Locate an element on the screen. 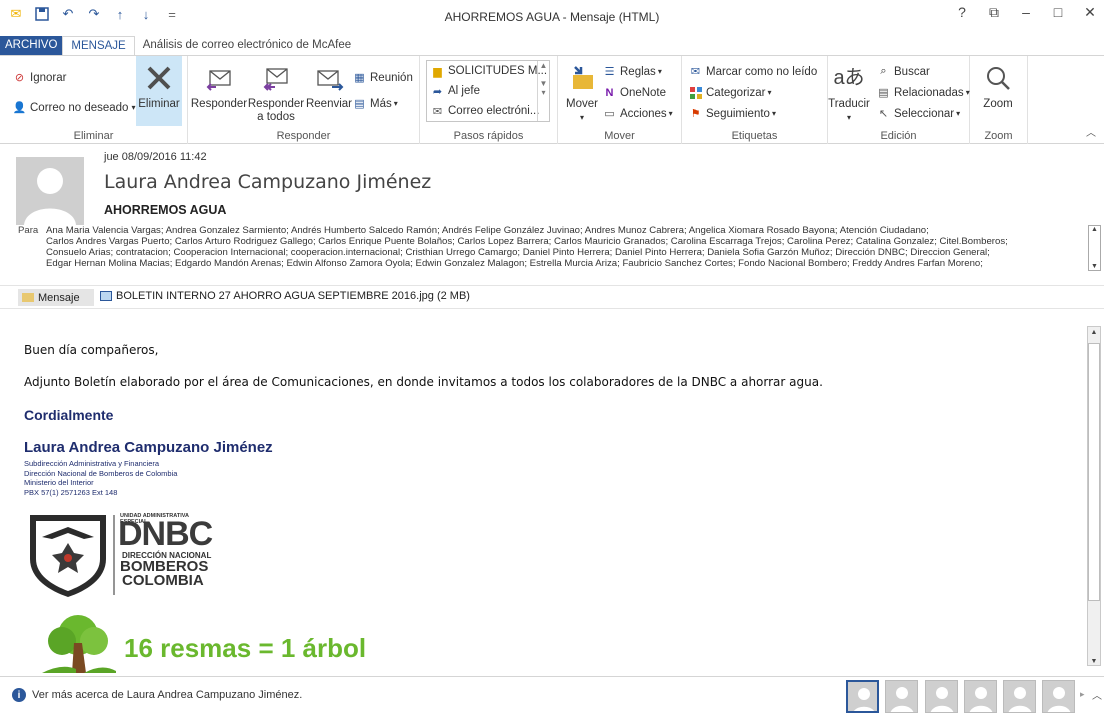 Image resolution: width=1104 pixels, height=713 pixels. related-button: ▤ Relacionadas ▾ is located at coordinates (922, 92).